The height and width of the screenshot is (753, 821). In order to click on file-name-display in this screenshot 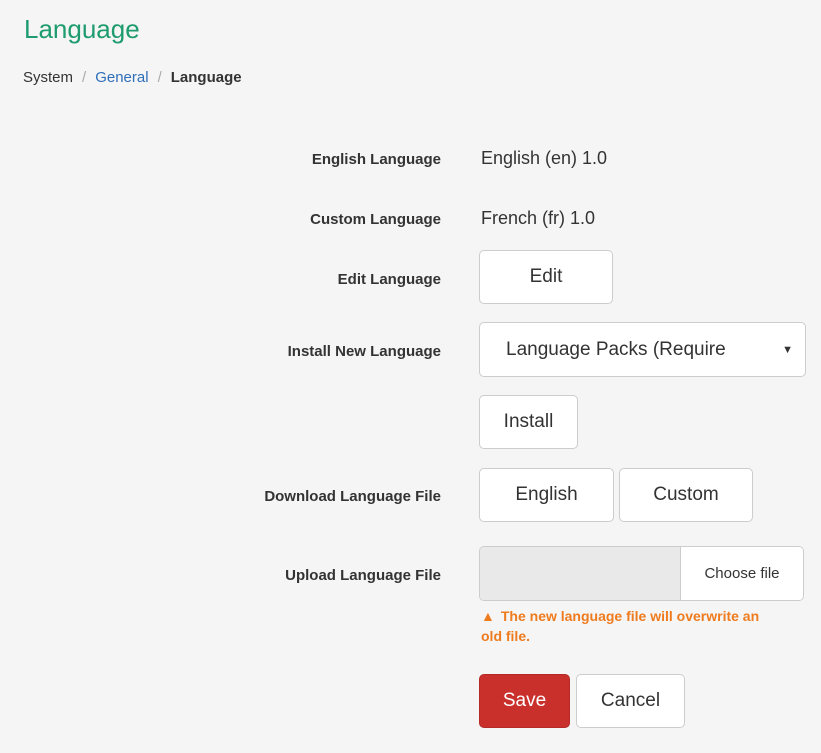, I will do `click(580, 573)`.